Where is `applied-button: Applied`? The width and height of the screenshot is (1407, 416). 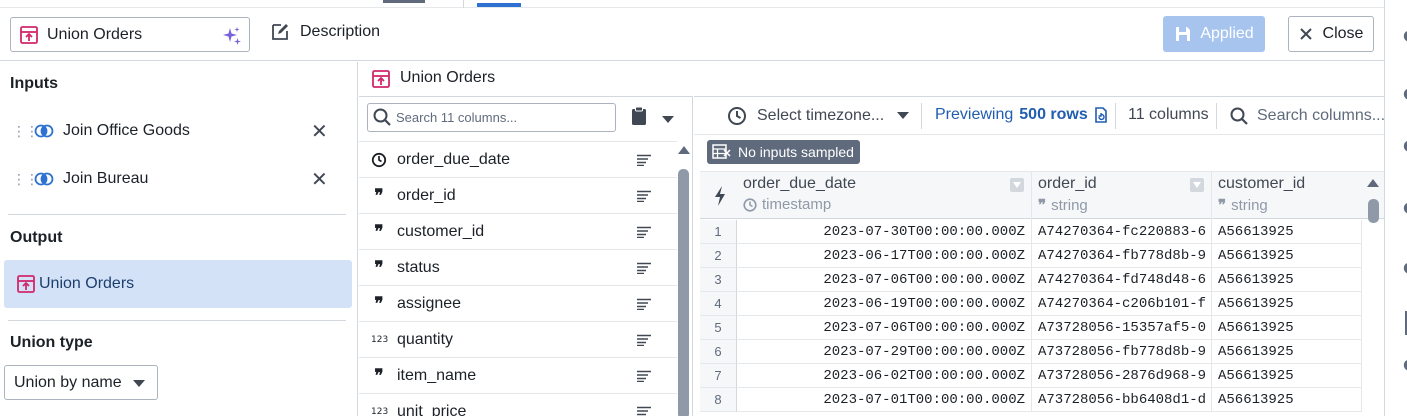 applied-button: Applied is located at coordinates (1214, 34).